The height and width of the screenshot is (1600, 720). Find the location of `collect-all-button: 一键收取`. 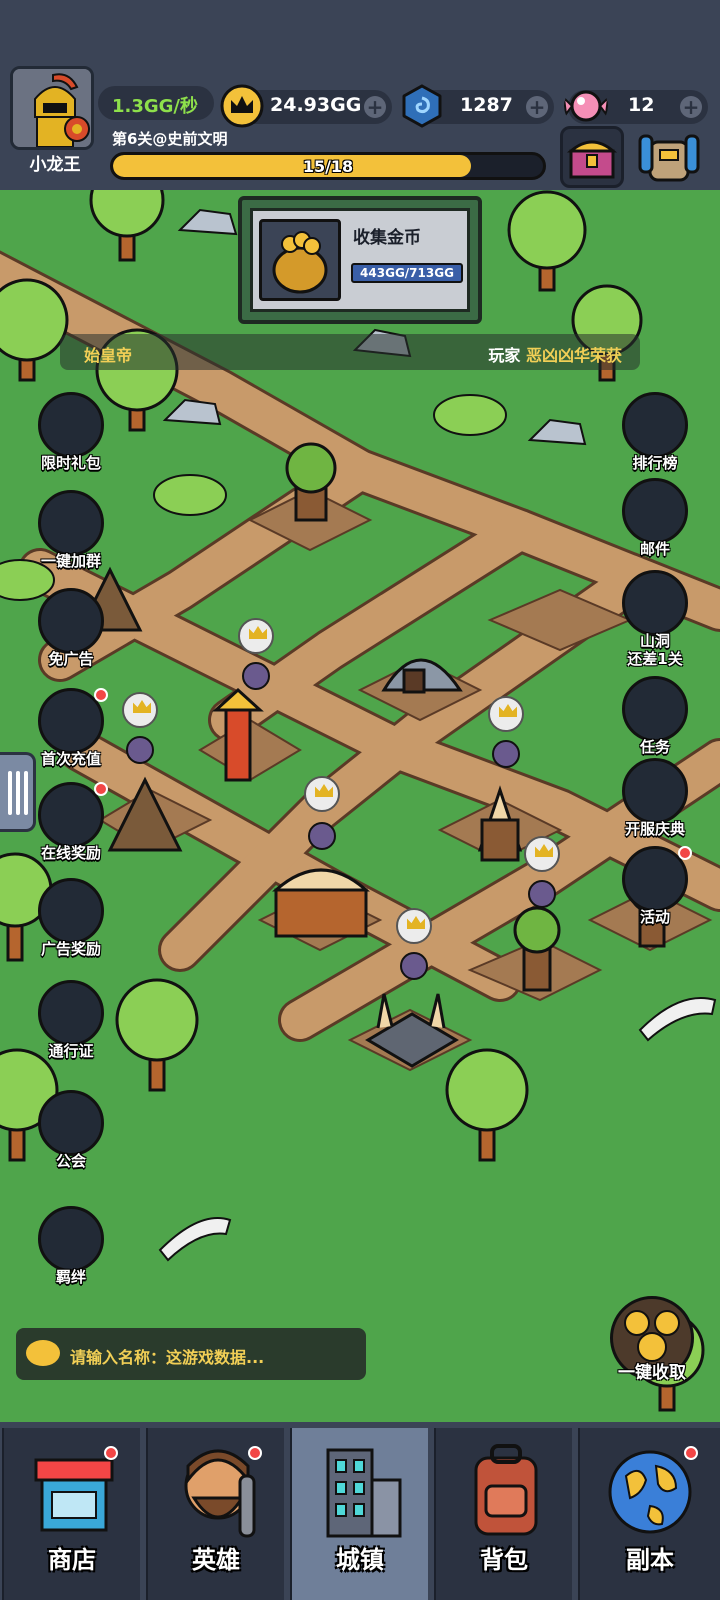

collect-all-button: 一键收取 is located at coordinates (652, 1342).